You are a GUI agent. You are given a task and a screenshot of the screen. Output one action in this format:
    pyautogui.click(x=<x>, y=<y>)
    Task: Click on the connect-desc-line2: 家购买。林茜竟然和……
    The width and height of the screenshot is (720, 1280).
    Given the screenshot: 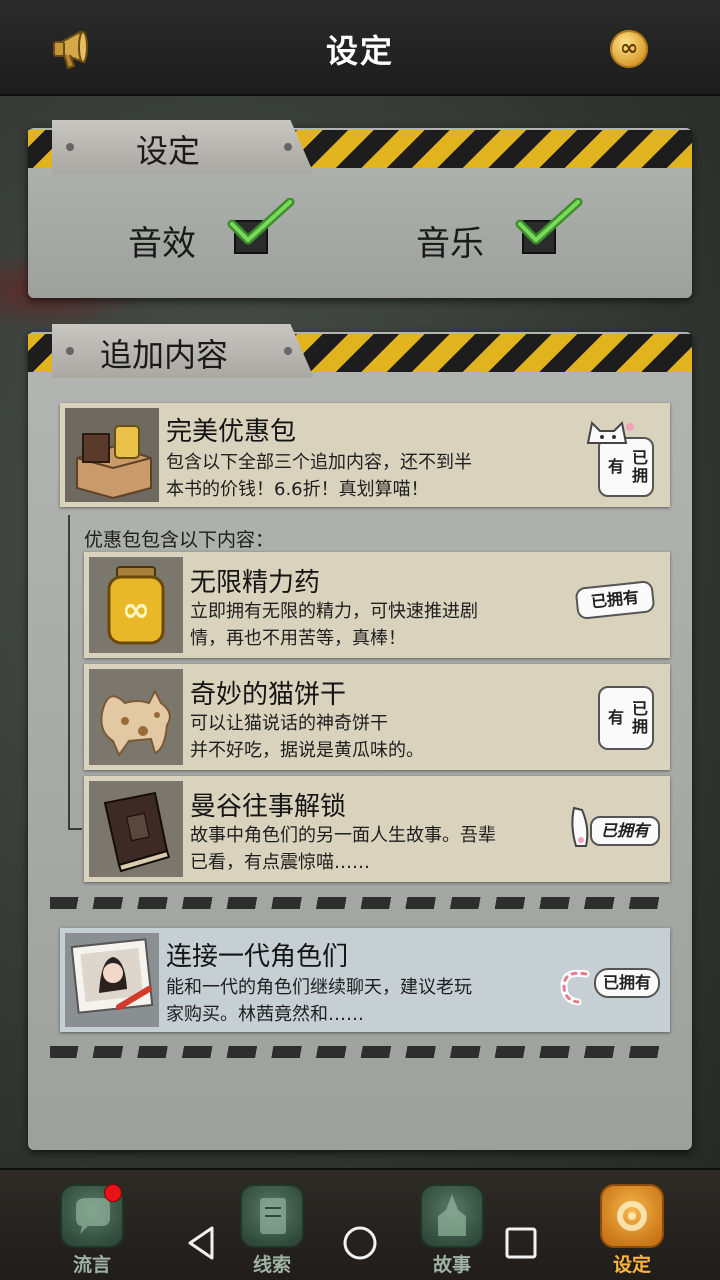 What is the action you would take?
    pyautogui.click(x=265, y=1014)
    